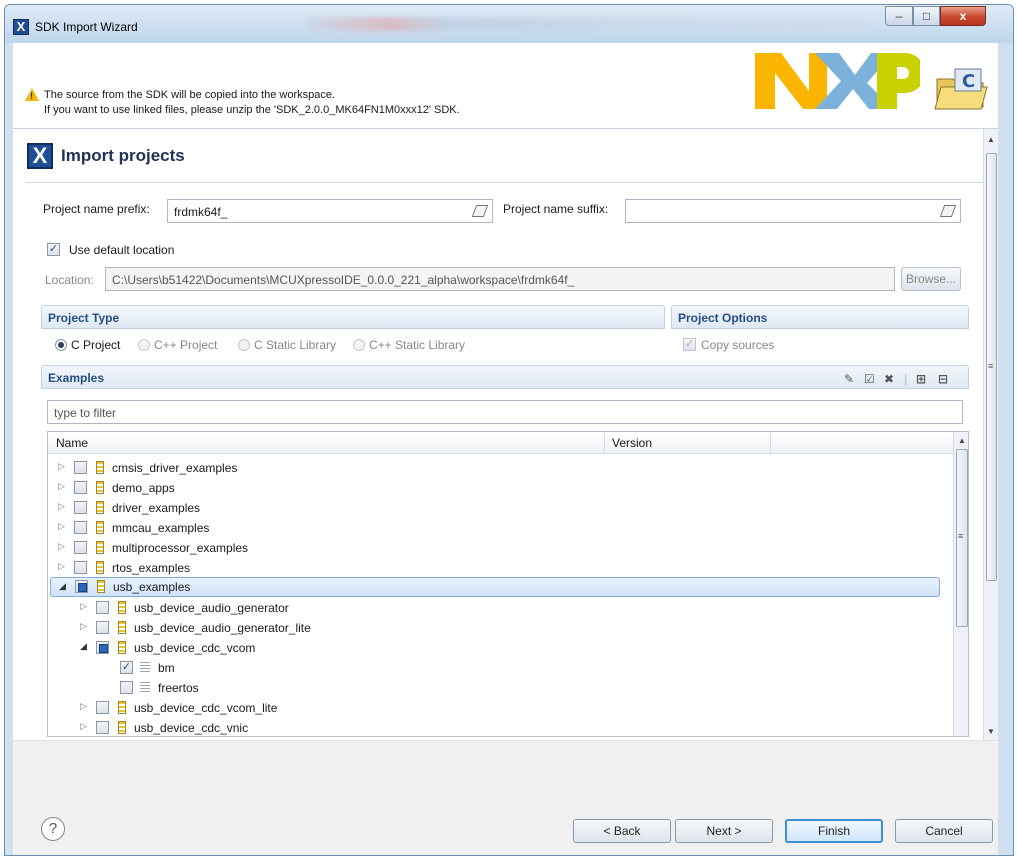 Image resolution: width=1017 pixels, height=858 pixels. Describe the element at coordinates (76, 378) in the screenshot. I see `examples-title: Examples` at that location.